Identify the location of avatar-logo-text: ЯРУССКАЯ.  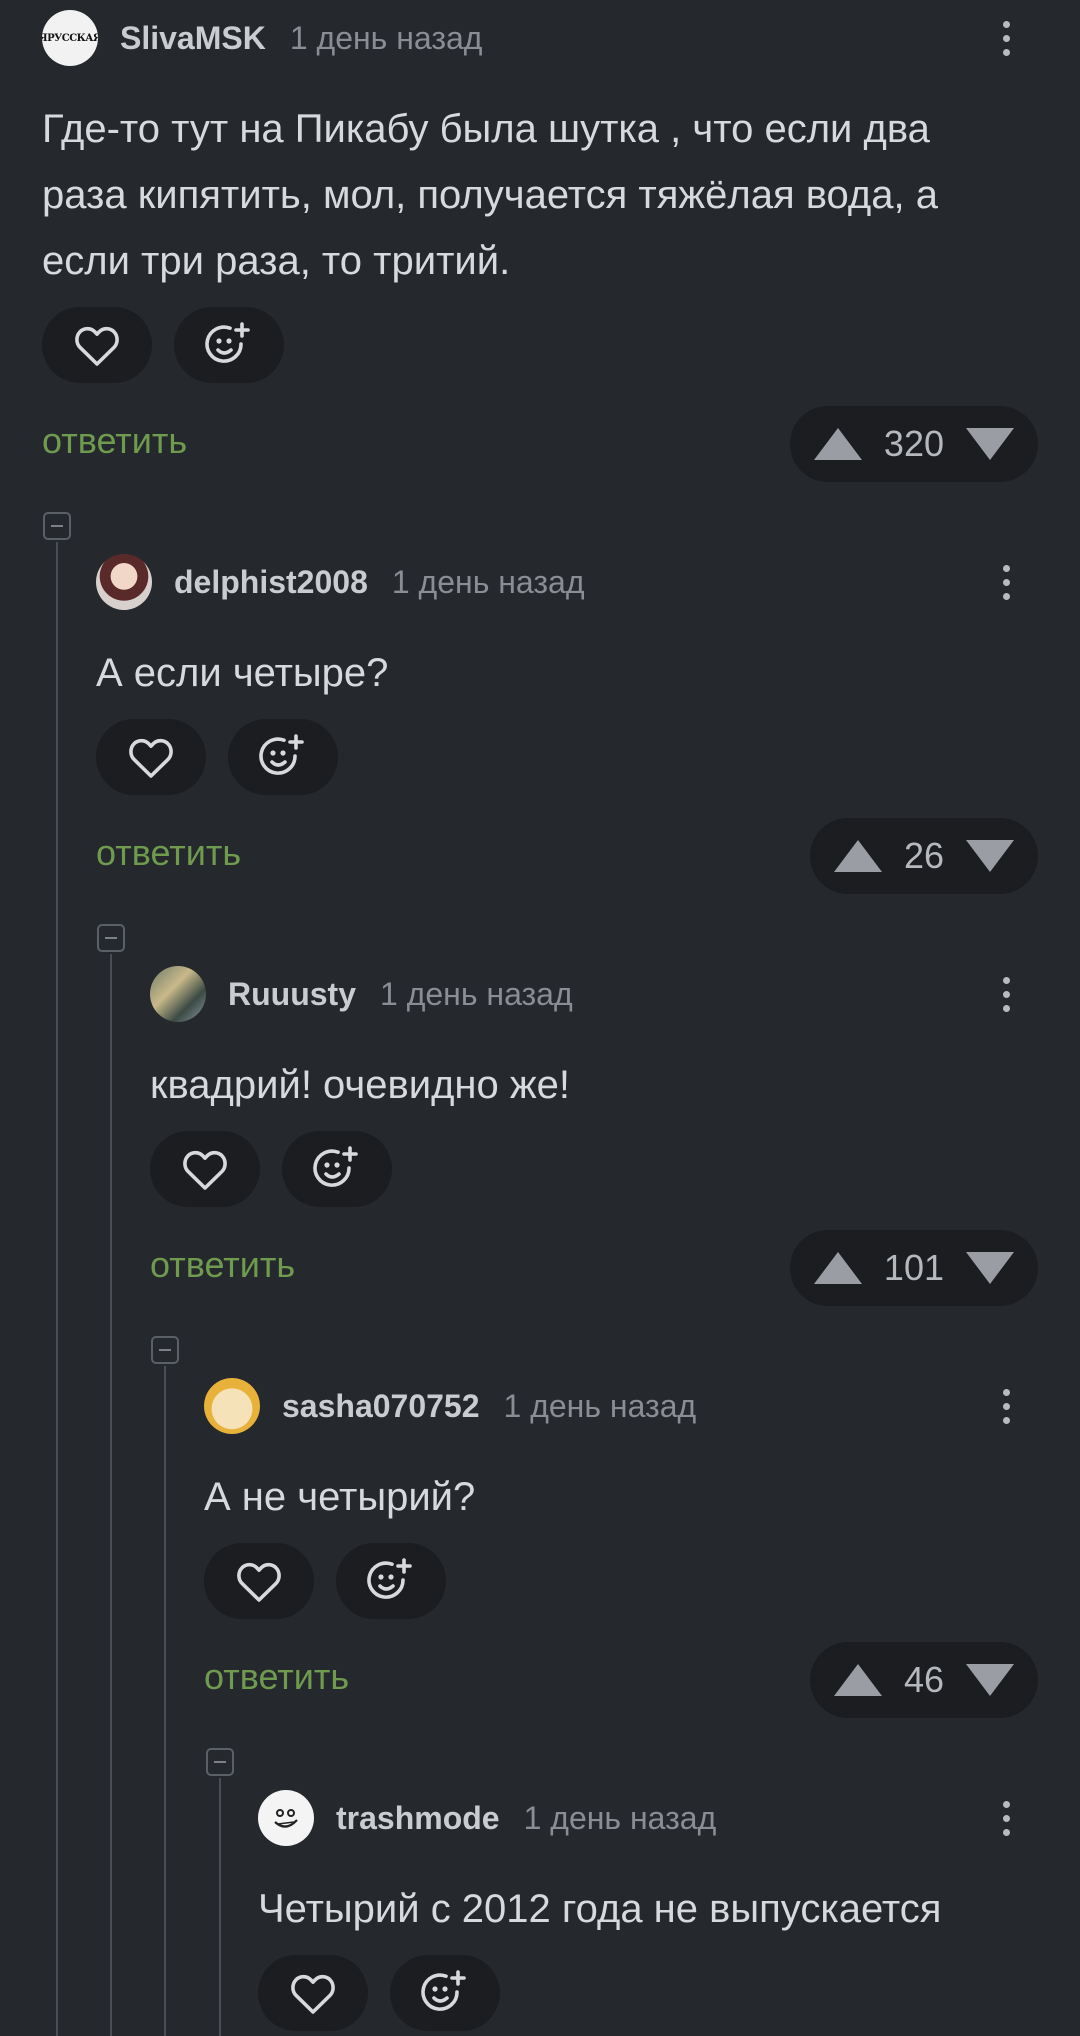
(70, 38).